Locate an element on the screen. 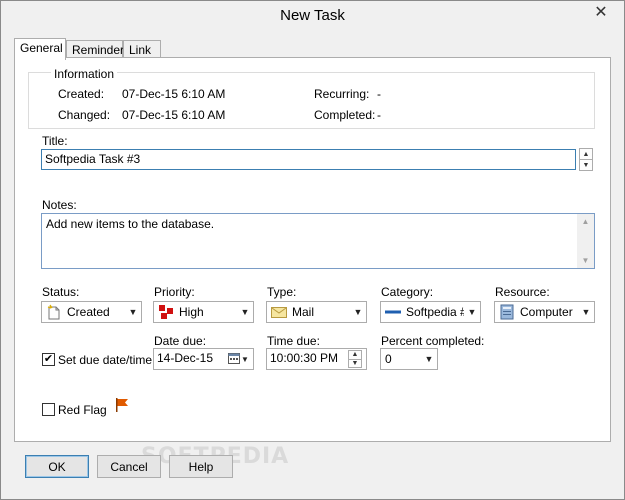  type-label: Type: is located at coordinates (282, 292).